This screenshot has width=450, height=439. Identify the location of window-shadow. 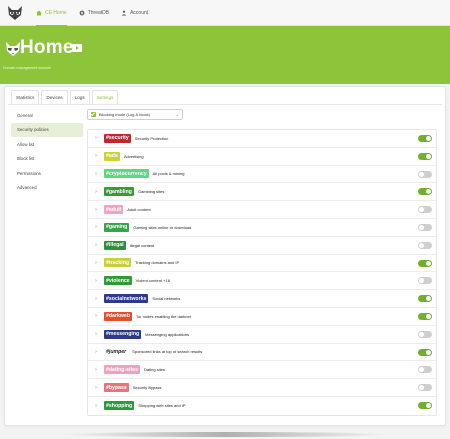
(225, 434).